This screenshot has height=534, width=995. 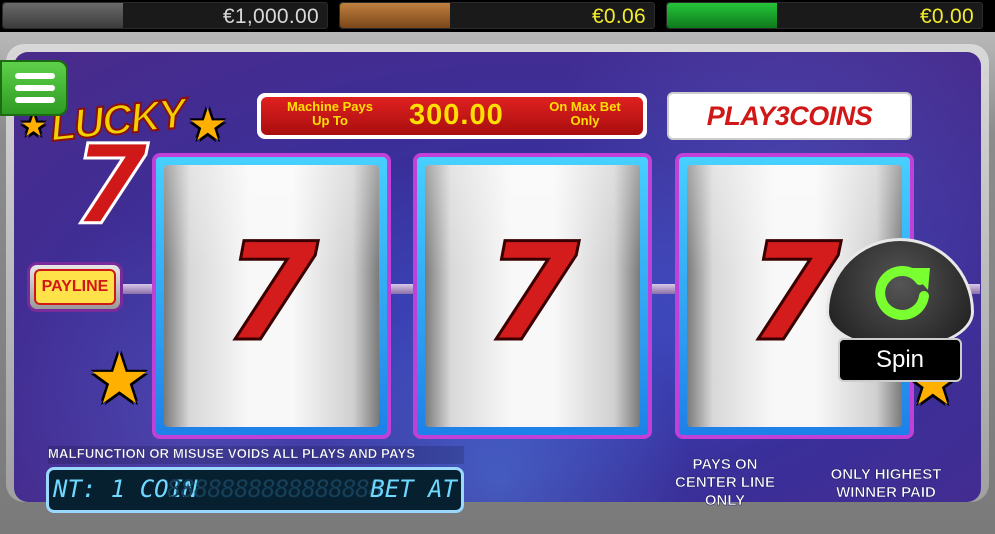 I want to click on logo-number: 7, so click(x=111, y=185).